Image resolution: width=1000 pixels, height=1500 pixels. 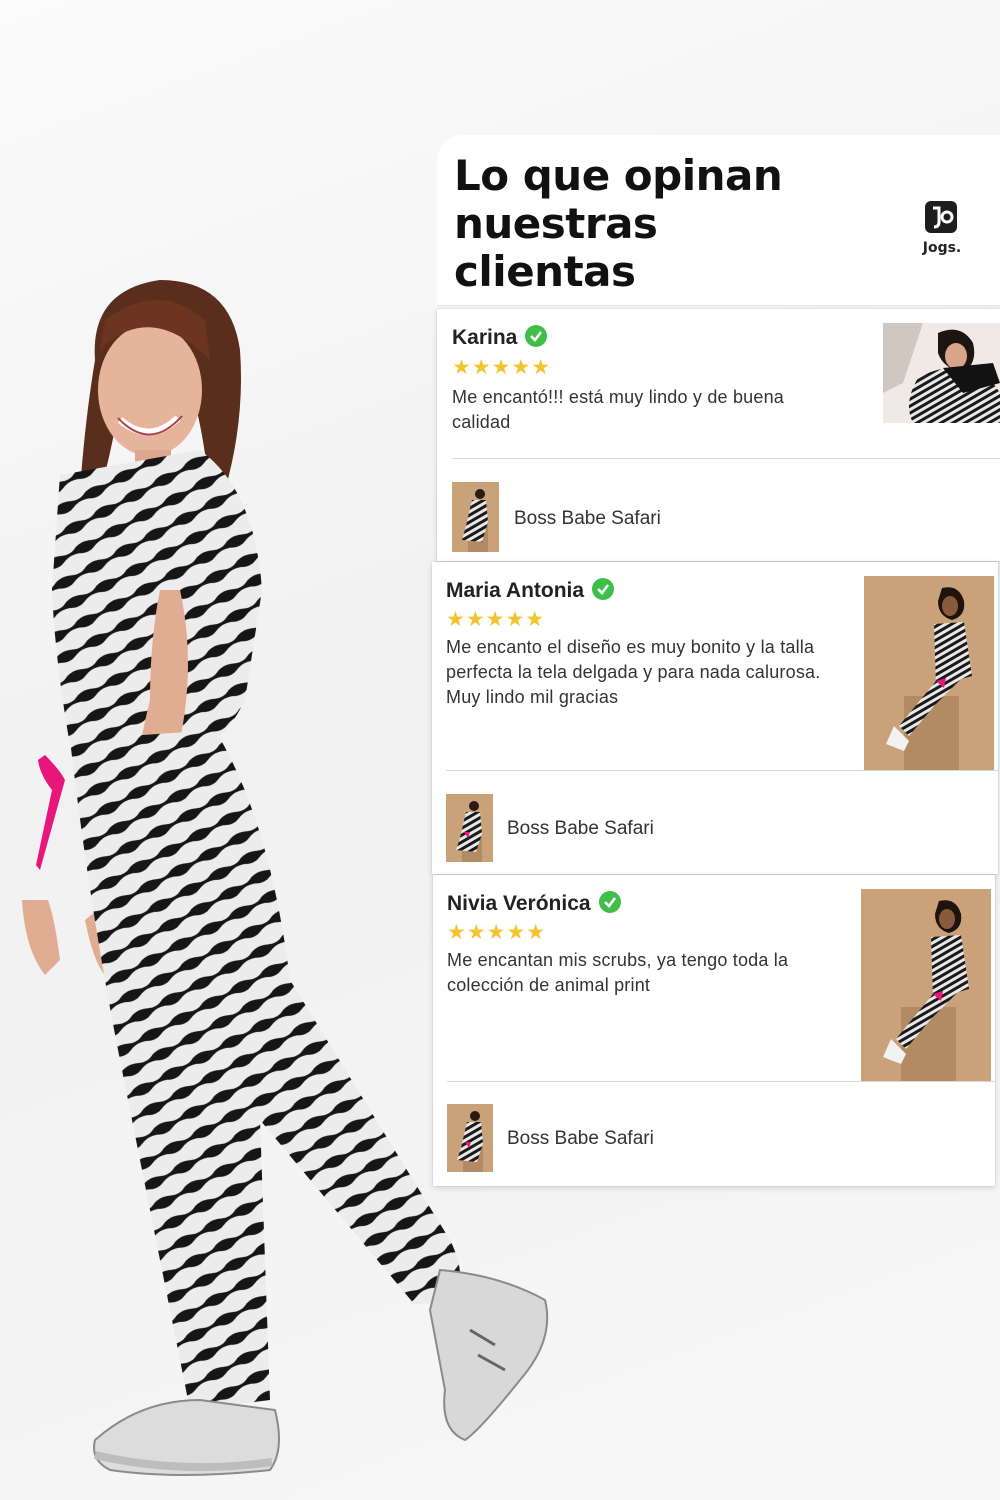 I want to click on review-text-line: Me encantó!!! está muy lindo y de buena, so click(x=618, y=397).